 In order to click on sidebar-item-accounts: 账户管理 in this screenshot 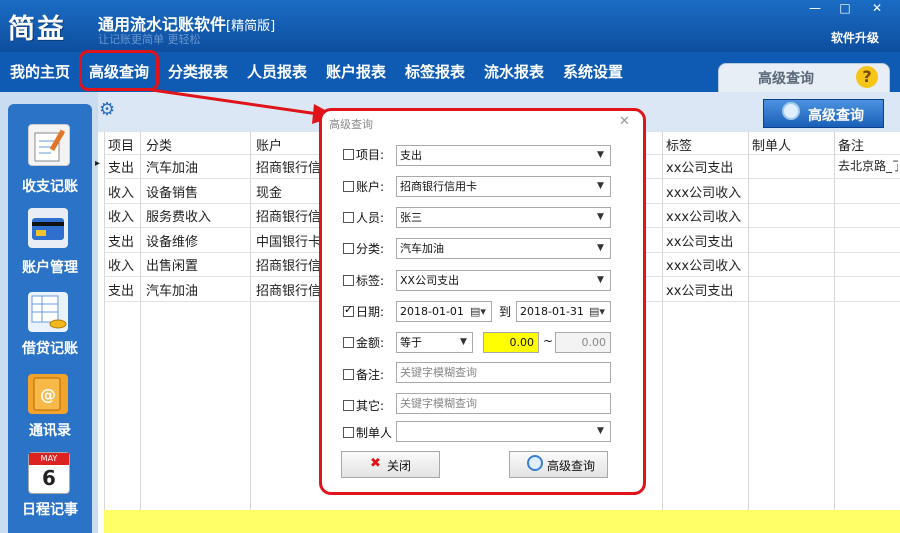, I will do `click(50, 267)`.